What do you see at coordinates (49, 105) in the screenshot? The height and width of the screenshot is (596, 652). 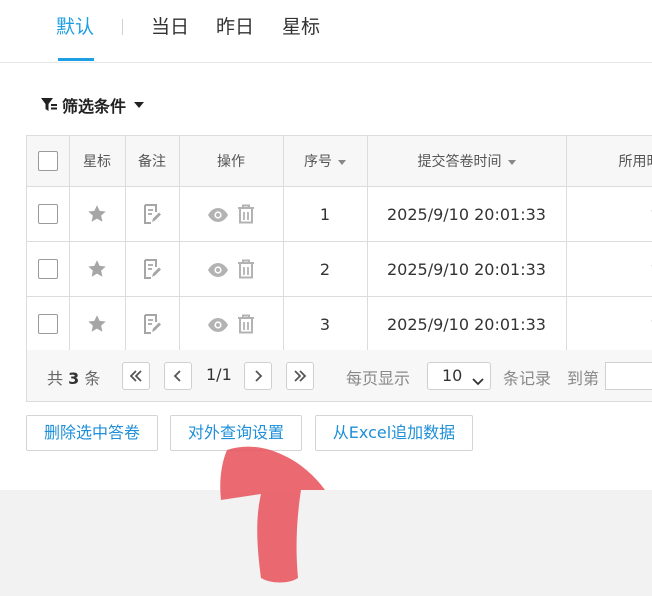 I see `filter-icon` at bounding box center [49, 105].